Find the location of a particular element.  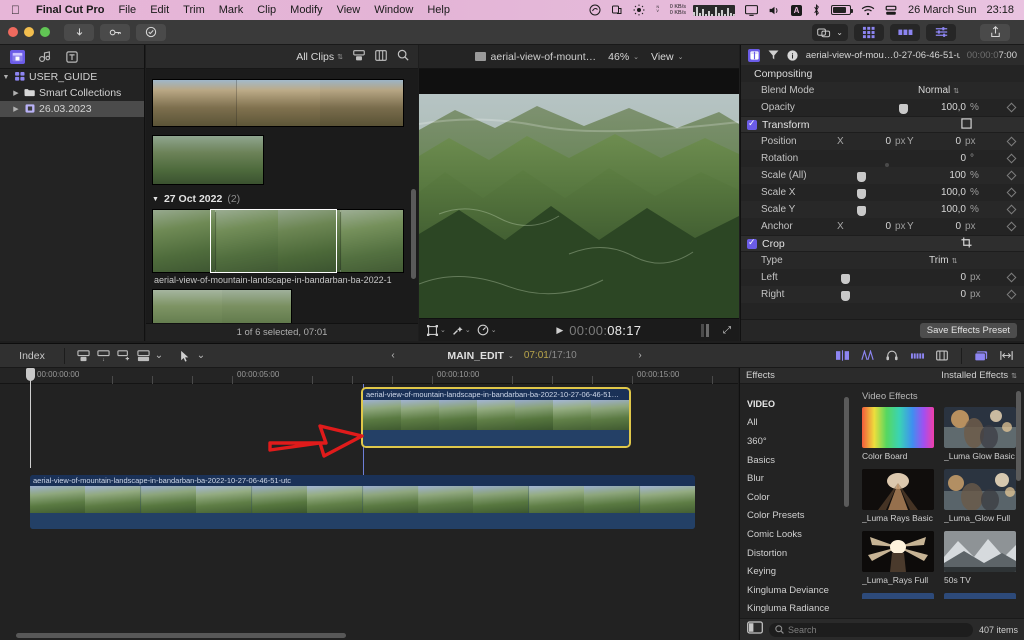

position-y-value: 0 is located at coordinates (949, 141).